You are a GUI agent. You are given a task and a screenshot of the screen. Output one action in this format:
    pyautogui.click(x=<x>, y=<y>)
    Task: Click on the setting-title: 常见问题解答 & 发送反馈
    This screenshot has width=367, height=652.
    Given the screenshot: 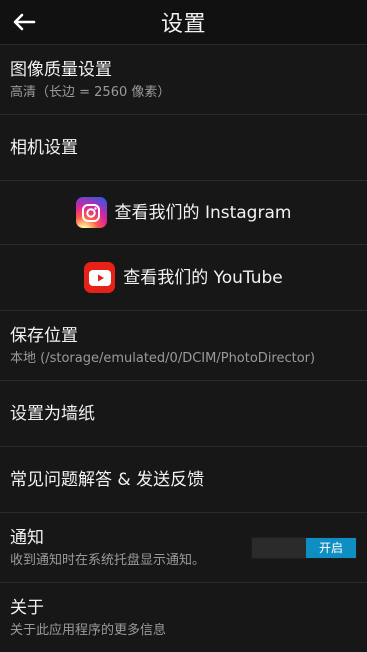 What is the action you would take?
    pyautogui.click(x=107, y=479)
    